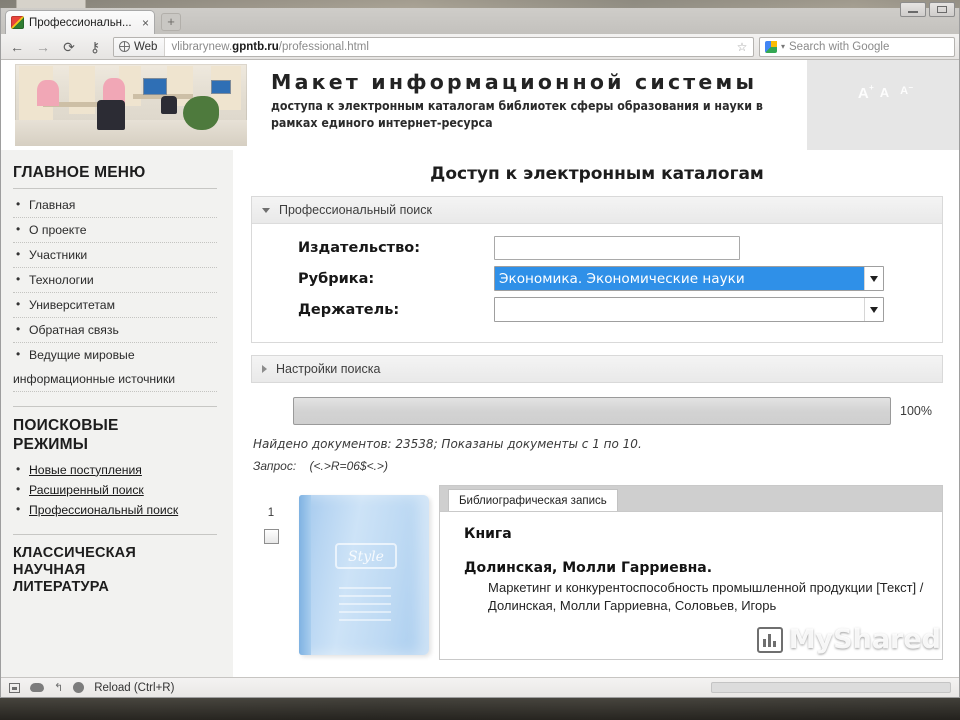  What do you see at coordinates (66, 426) in the screenshot?
I see `search-modes-heading-line1: ПОИСКОВЫЕ` at bounding box center [66, 426].